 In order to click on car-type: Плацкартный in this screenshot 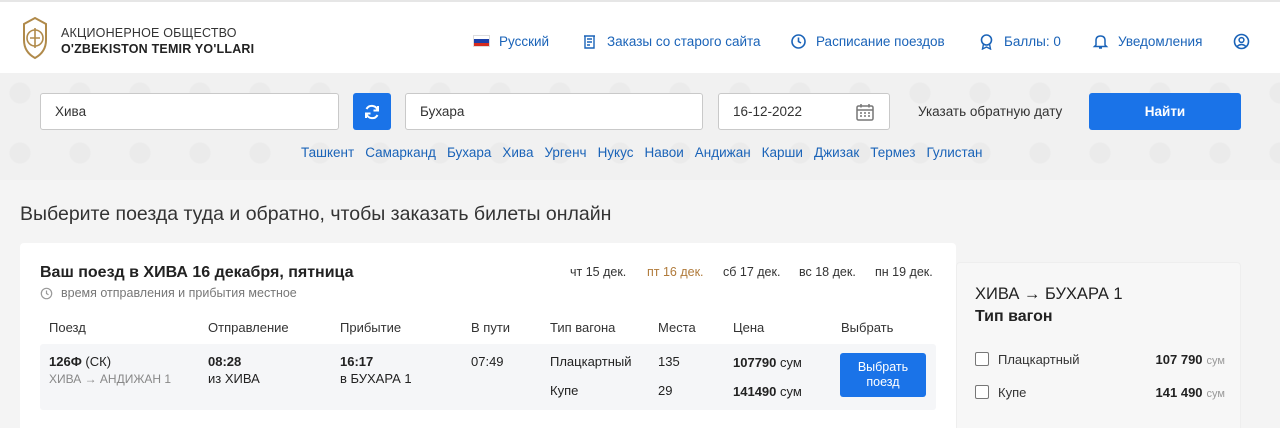, I will do `click(591, 361)`.